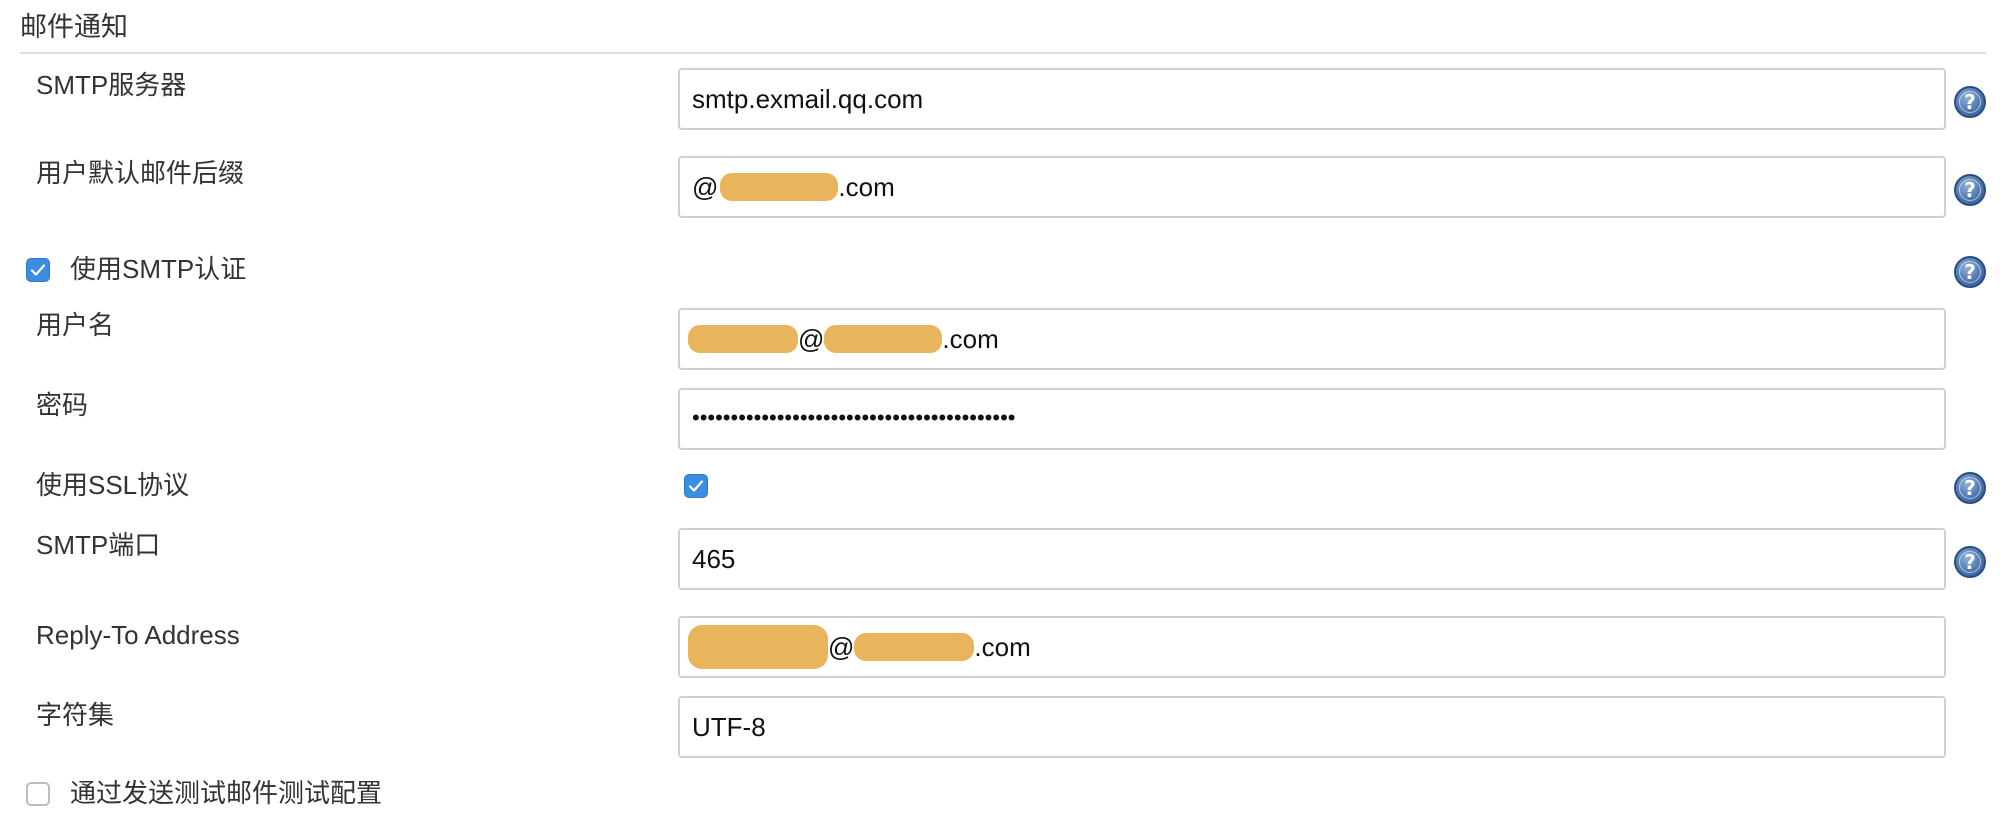 This screenshot has width=2002, height=822. Describe the element at coordinates (1002, 646) in the screenshot. I see `reply-to-tld: .com` at that location.